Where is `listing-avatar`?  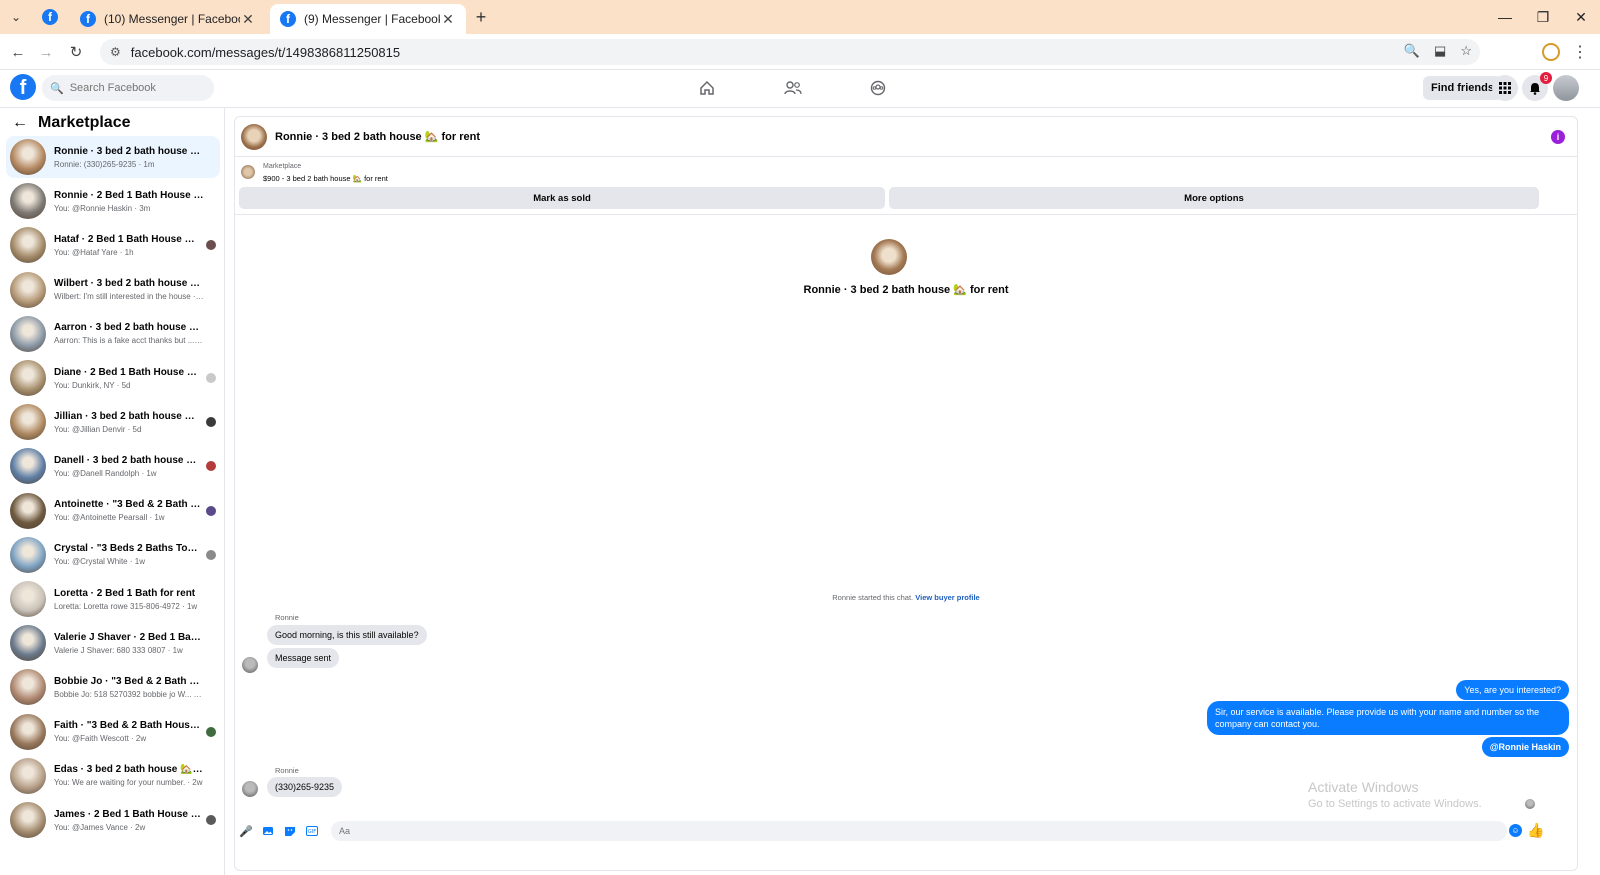 listing-avatar is located at coordinates (254, 136).